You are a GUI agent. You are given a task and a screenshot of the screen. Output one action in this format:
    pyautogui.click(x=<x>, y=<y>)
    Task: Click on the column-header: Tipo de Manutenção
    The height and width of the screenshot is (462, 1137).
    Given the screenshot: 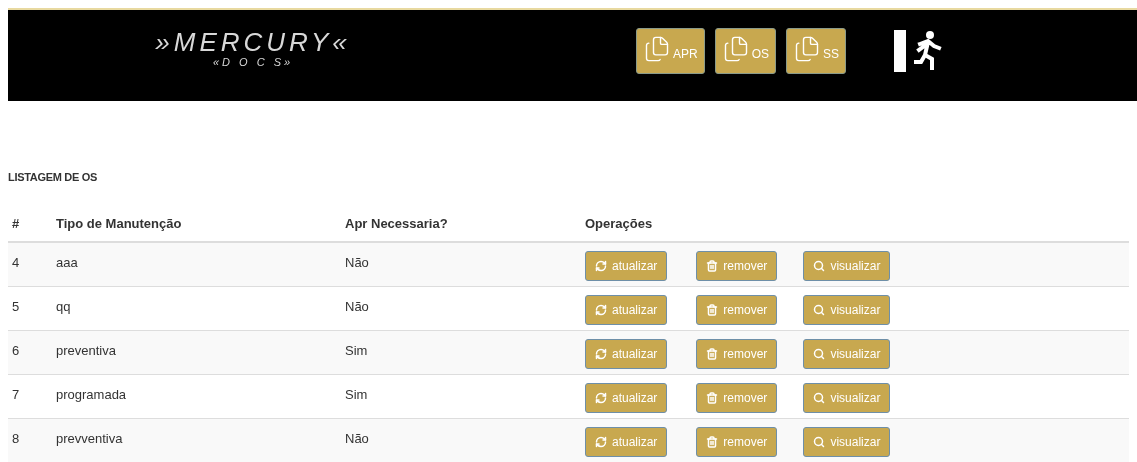 What is the action you would take?
    pyautogui.click(x=119, y=223)
    